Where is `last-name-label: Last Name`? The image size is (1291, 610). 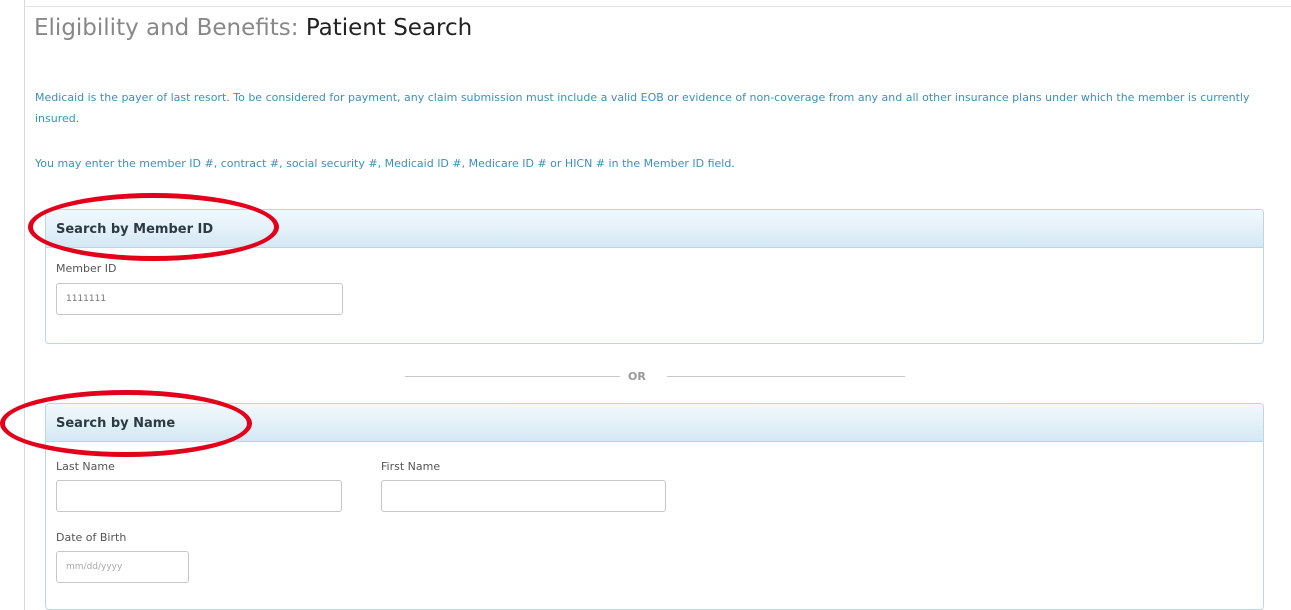 last-name-label: Last Name is located at coordinates (85, 466).